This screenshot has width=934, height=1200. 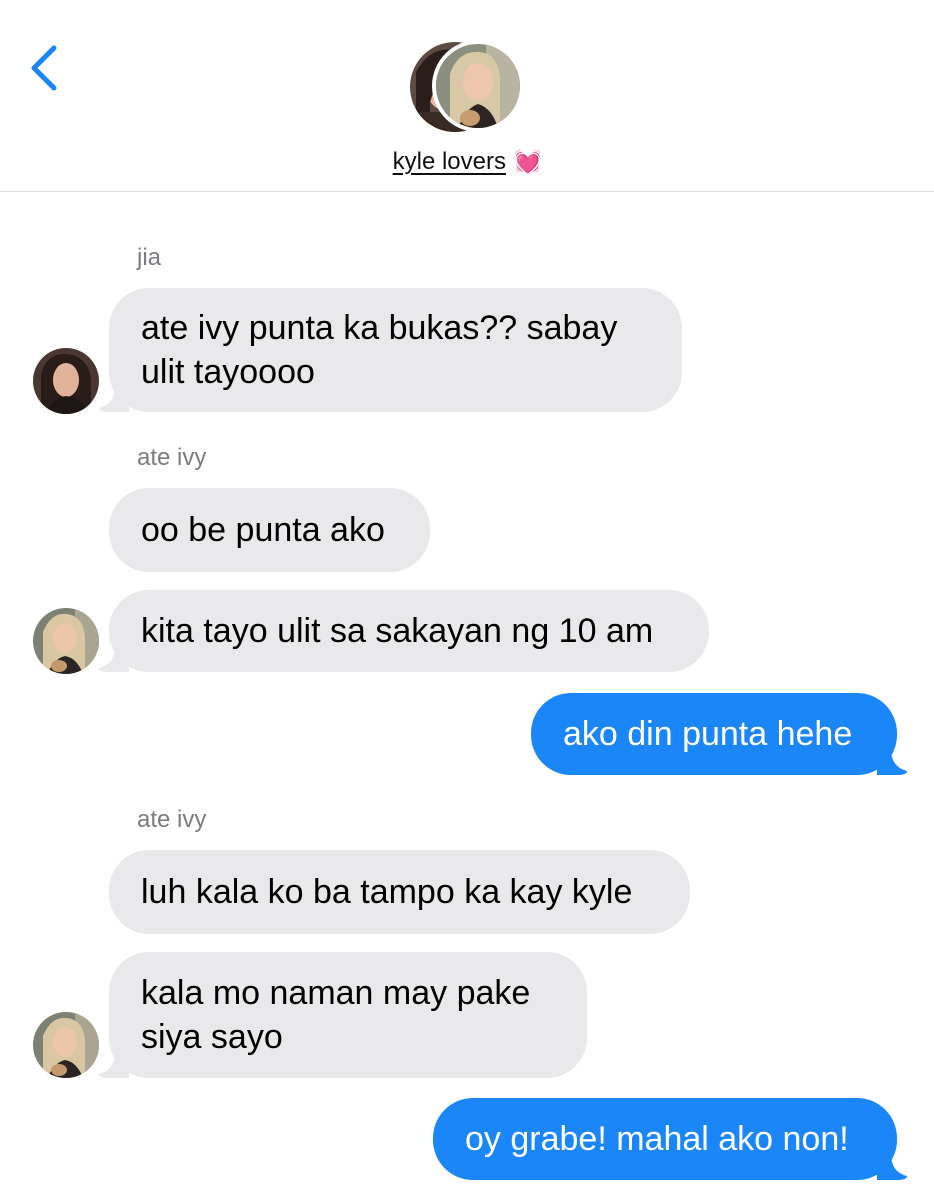 What do you see at coordinates (336, 993) in the screenshot?
I see `message-text-line: kala mo naman may pake` at bounding box center [336, 993].